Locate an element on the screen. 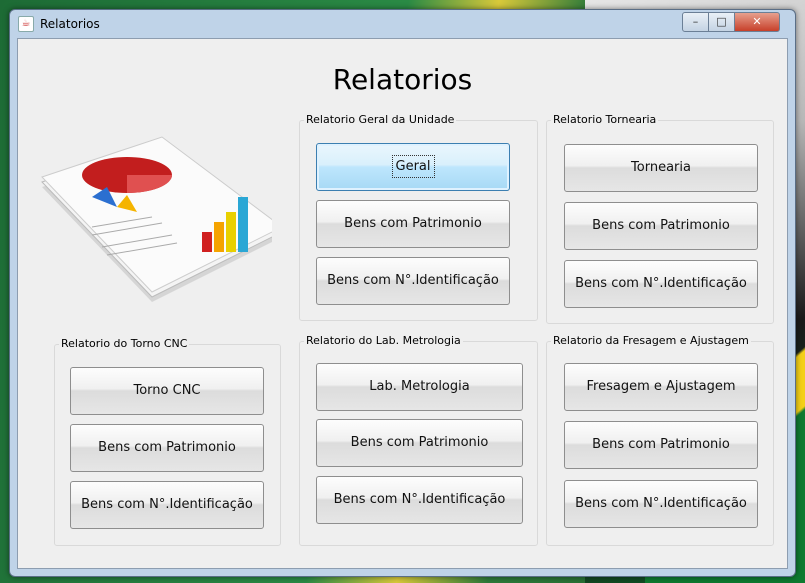 Image resolution: width=805 pixels, height=583 pixels. panel-title-torno-cnc: Relatorio do Torno CNC is located at coordinates (124, 343).